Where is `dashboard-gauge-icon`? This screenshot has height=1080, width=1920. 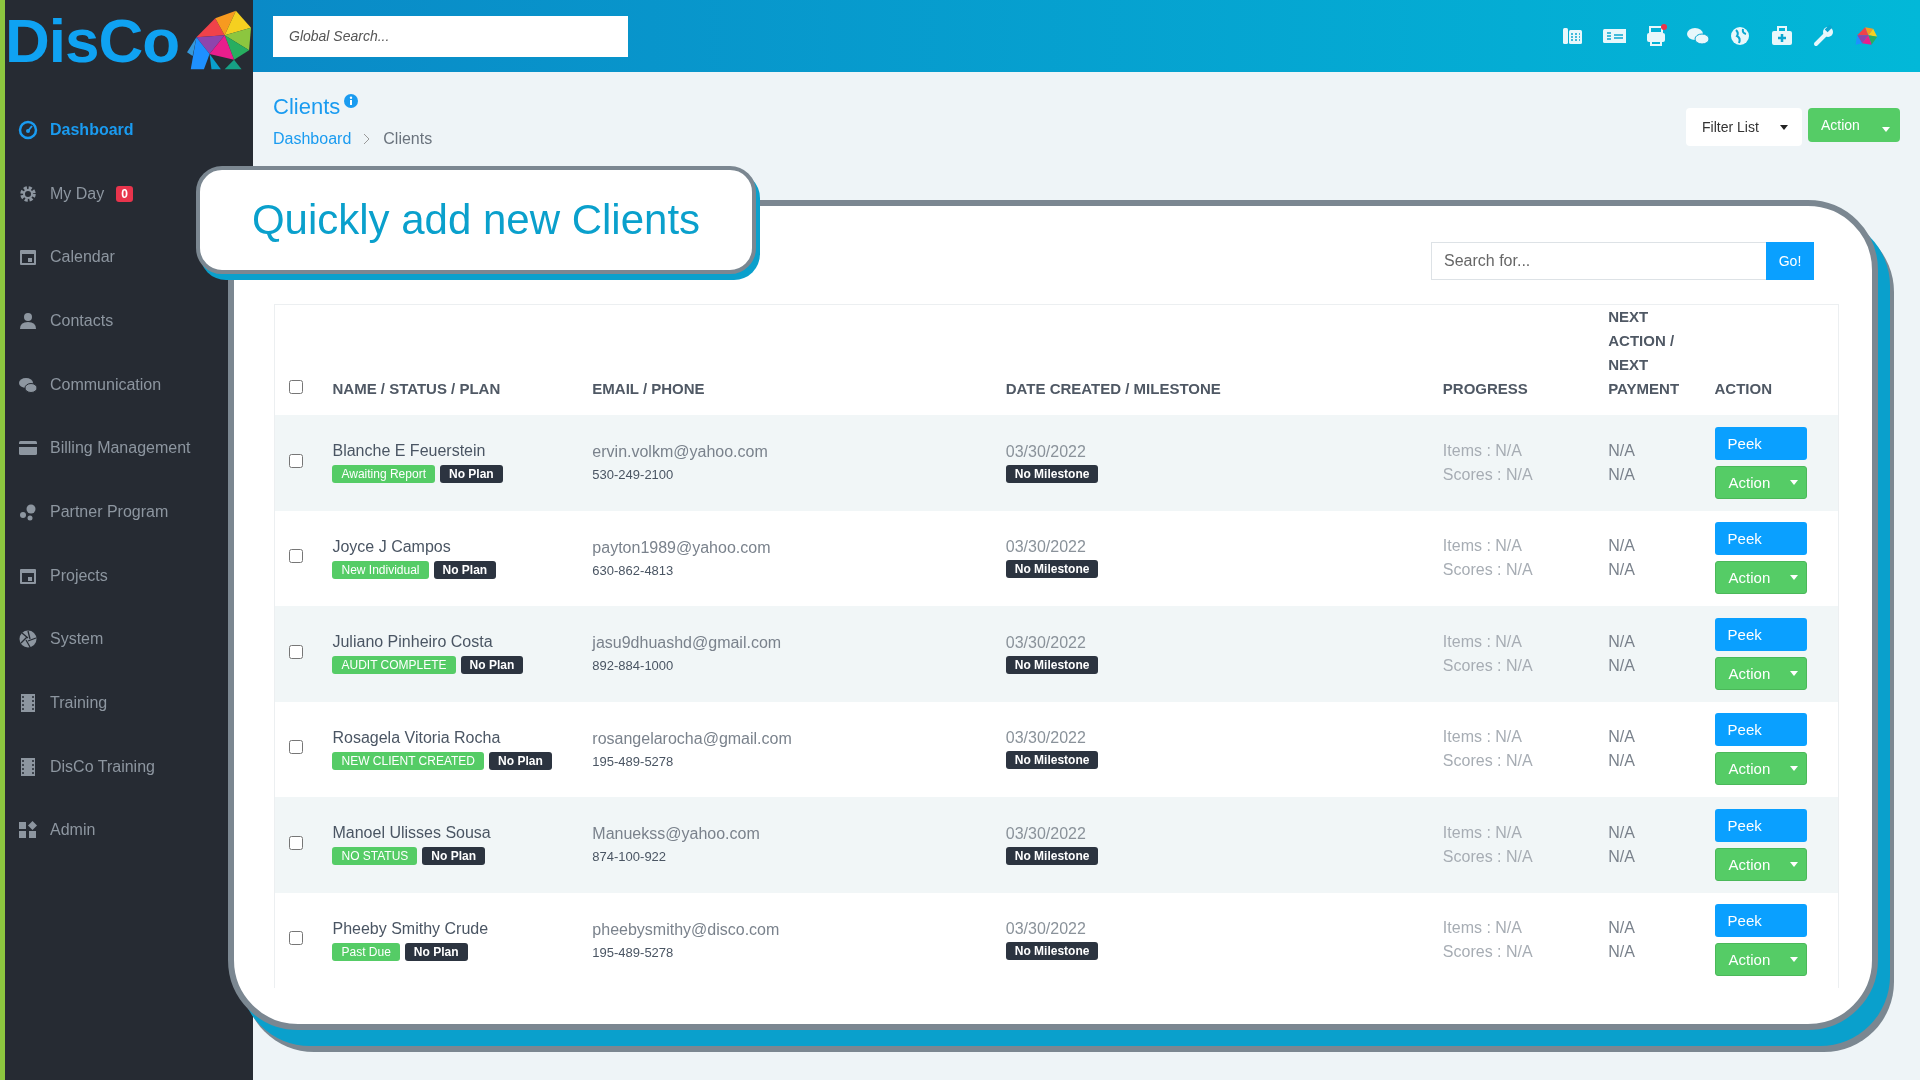 dashboard-gauge-icon is located at coordinates (28, 129).